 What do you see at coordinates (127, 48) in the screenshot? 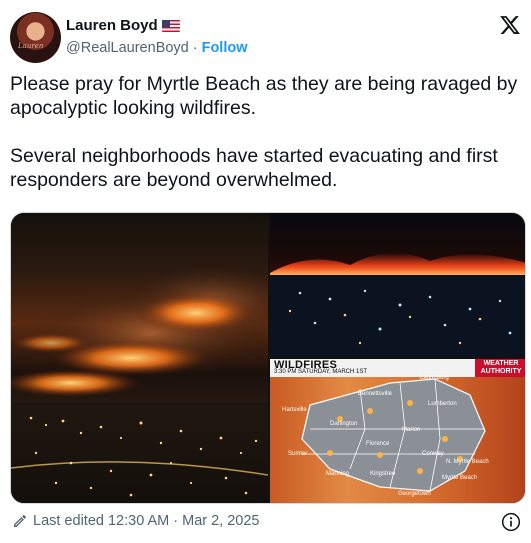
I see `user-handle: @RealLaurenBoyd` at bounding box center [127, 48].